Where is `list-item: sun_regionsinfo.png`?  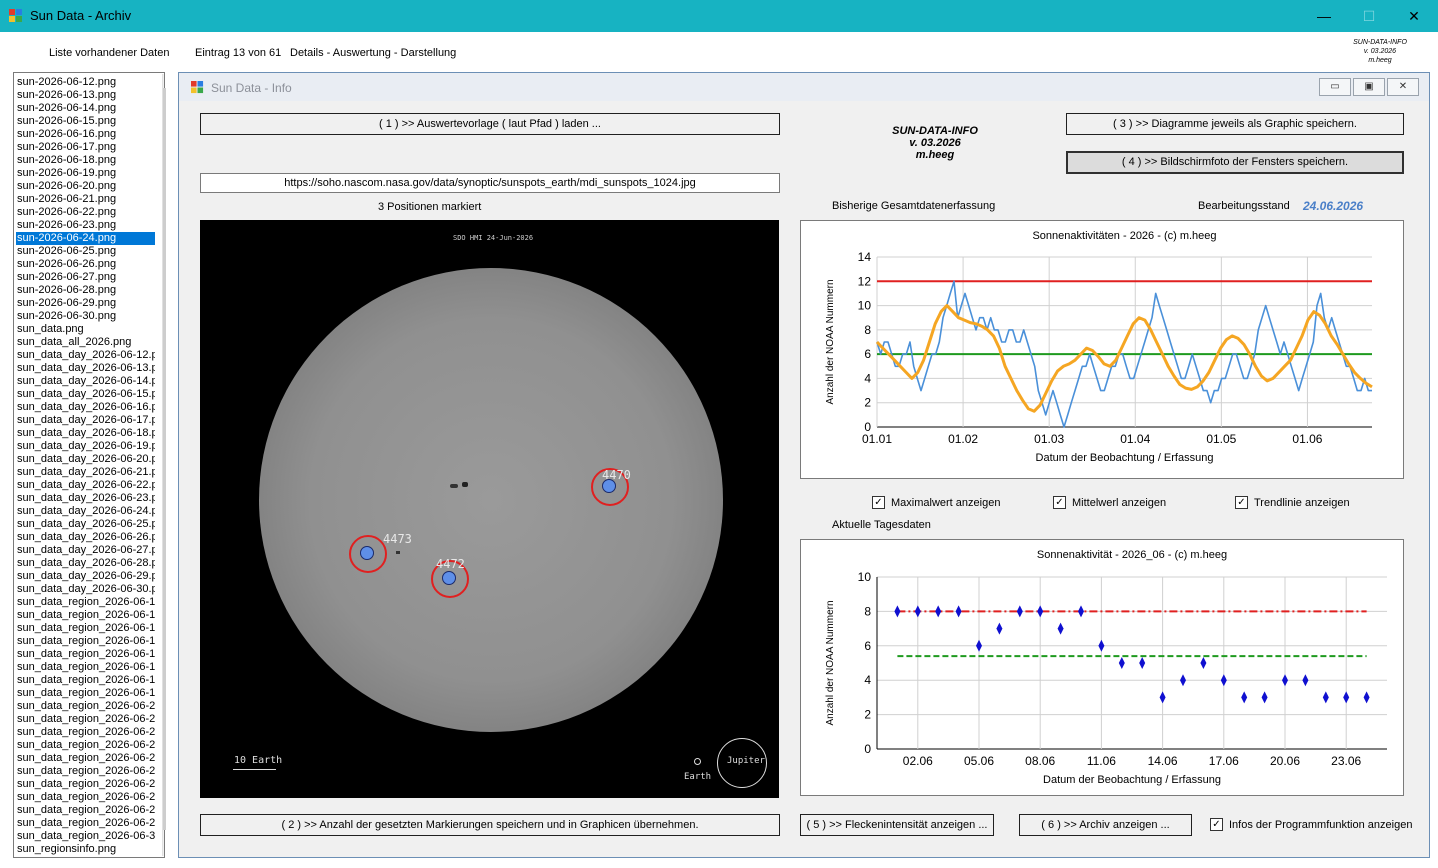 list-item: sun_regionsinfo.png is located at coordinates (86, 849).